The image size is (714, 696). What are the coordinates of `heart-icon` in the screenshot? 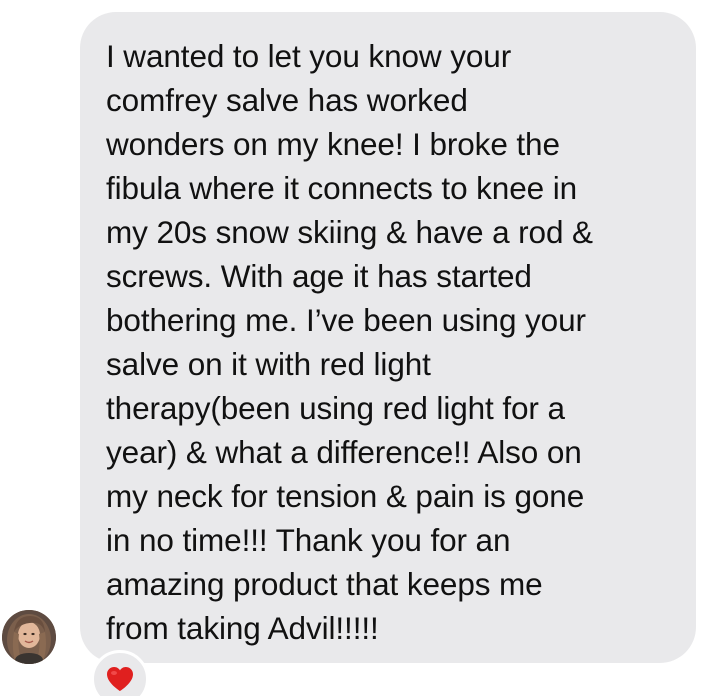 It's located at (120, 679).